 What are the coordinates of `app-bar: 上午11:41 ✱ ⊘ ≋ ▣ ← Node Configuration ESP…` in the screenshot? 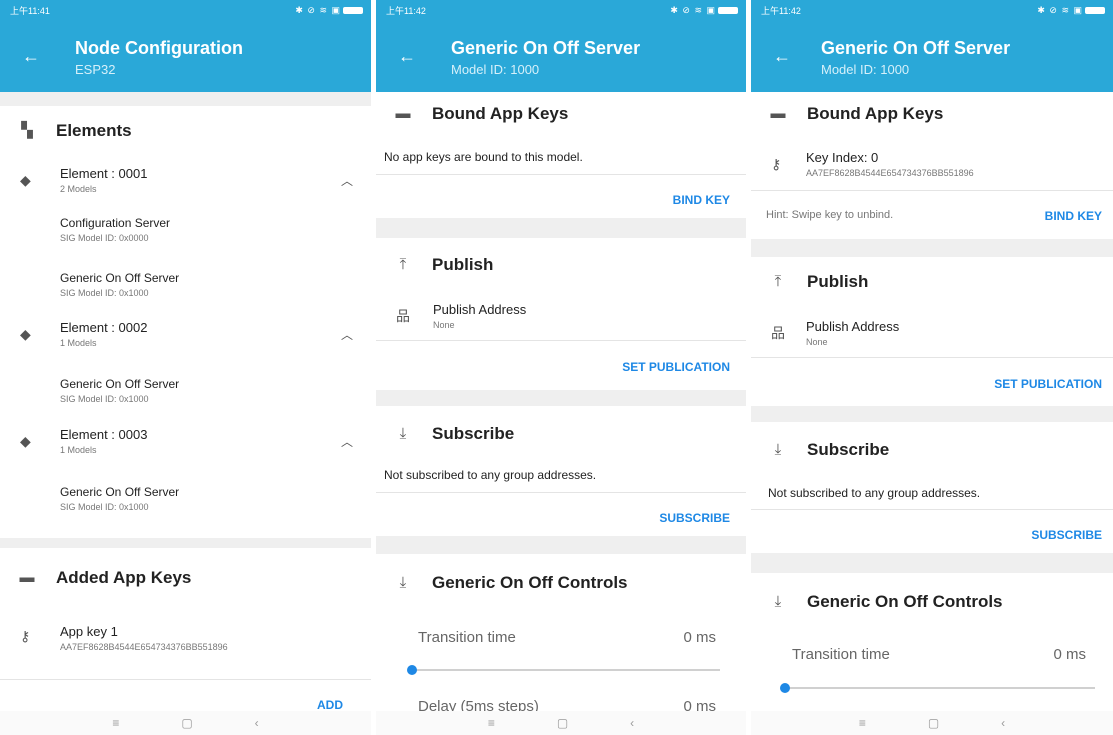 It's located at (185, 46).